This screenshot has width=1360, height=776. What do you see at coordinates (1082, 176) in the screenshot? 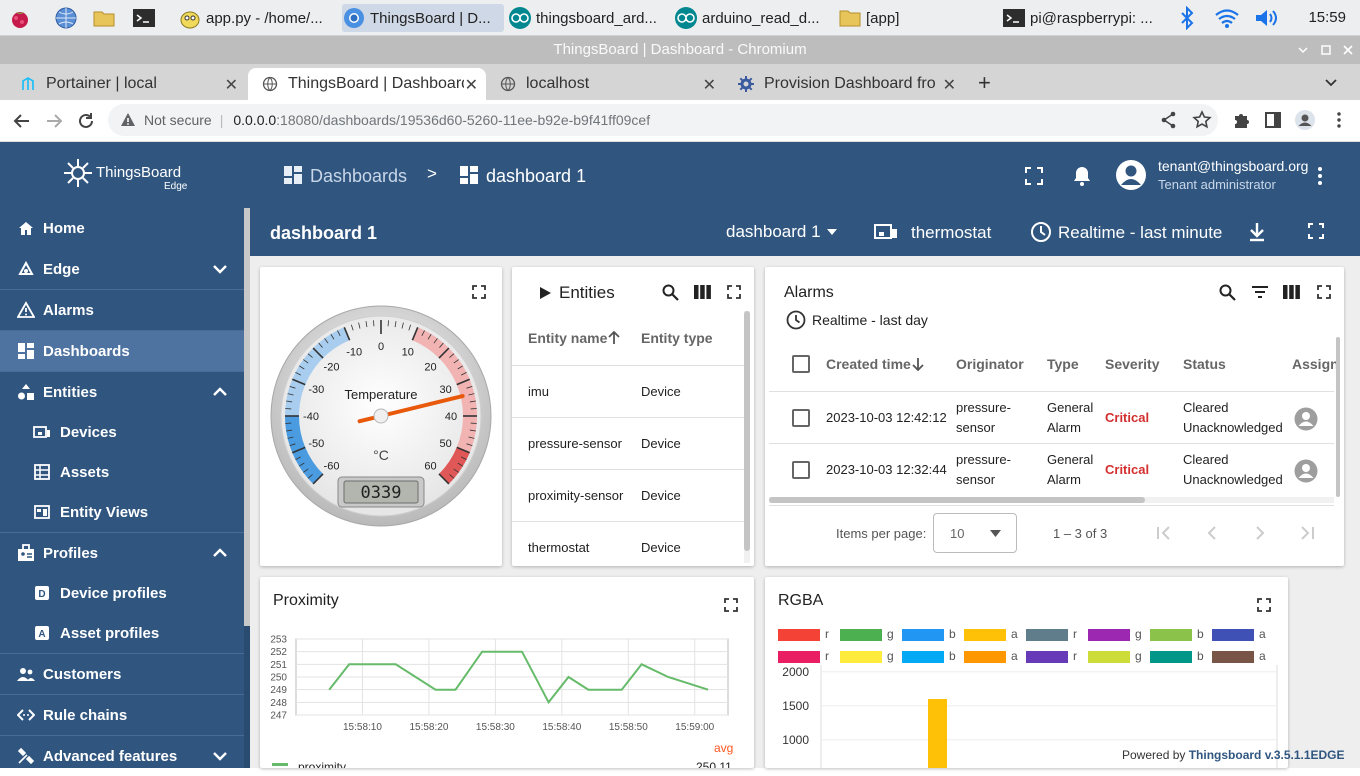
I see `notifications-bell-icon` at bounding box center [1082, 176].